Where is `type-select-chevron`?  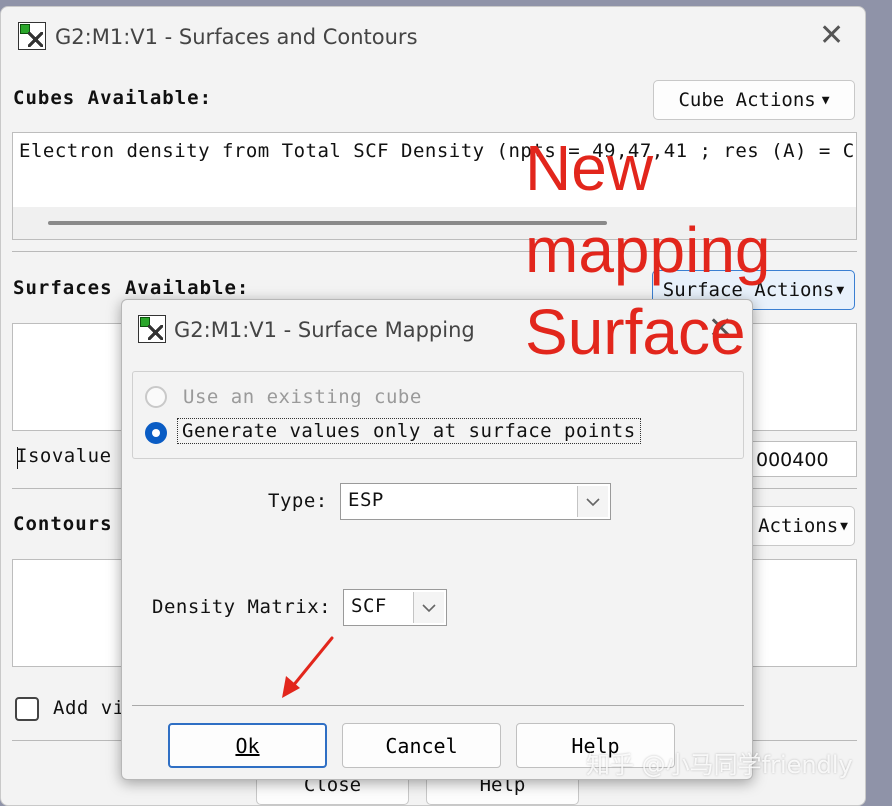
type-select-chevron is located at coordinates (592, 501).